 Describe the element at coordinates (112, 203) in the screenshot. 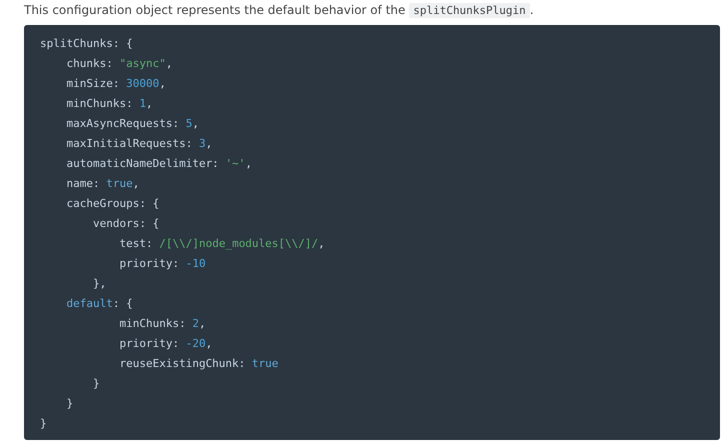

I see `code-line: cacheGroups: {` at that location.